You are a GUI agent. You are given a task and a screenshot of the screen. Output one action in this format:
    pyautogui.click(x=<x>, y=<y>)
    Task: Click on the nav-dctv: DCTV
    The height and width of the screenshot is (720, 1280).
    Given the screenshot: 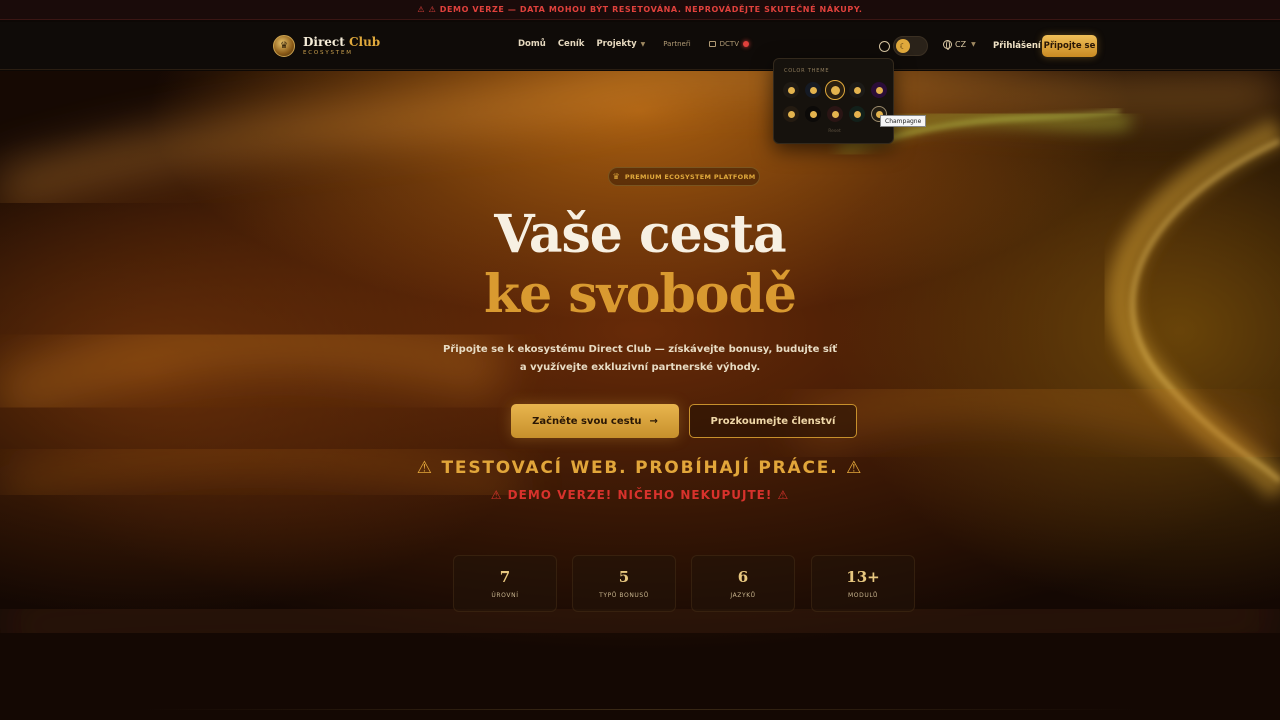 What is the action you would take?
    pyautogui.click(x=728, y=44)
    